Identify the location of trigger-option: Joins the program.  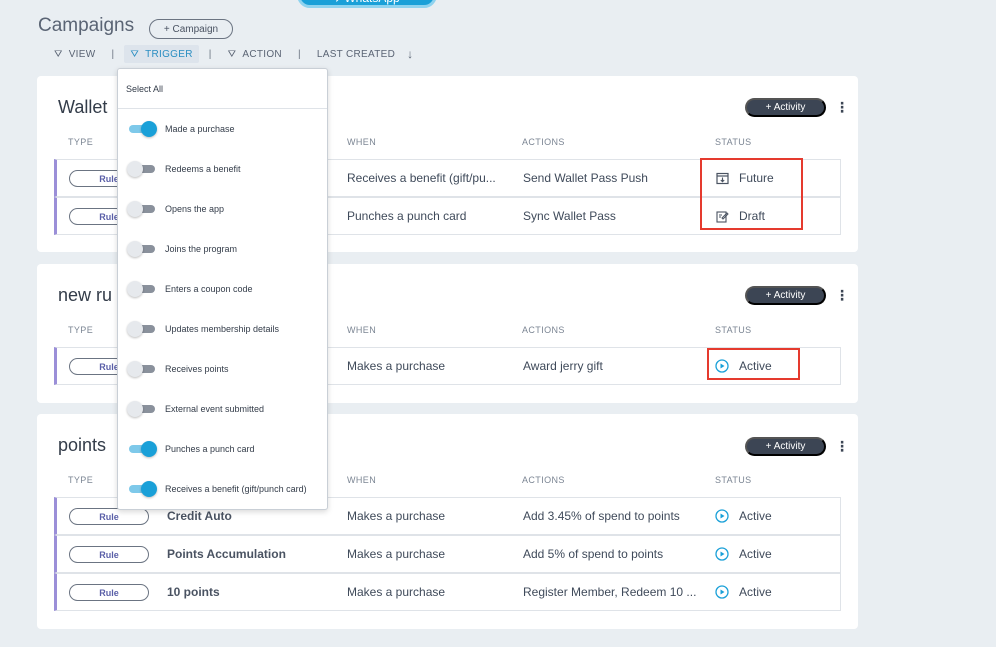
(222, 249).